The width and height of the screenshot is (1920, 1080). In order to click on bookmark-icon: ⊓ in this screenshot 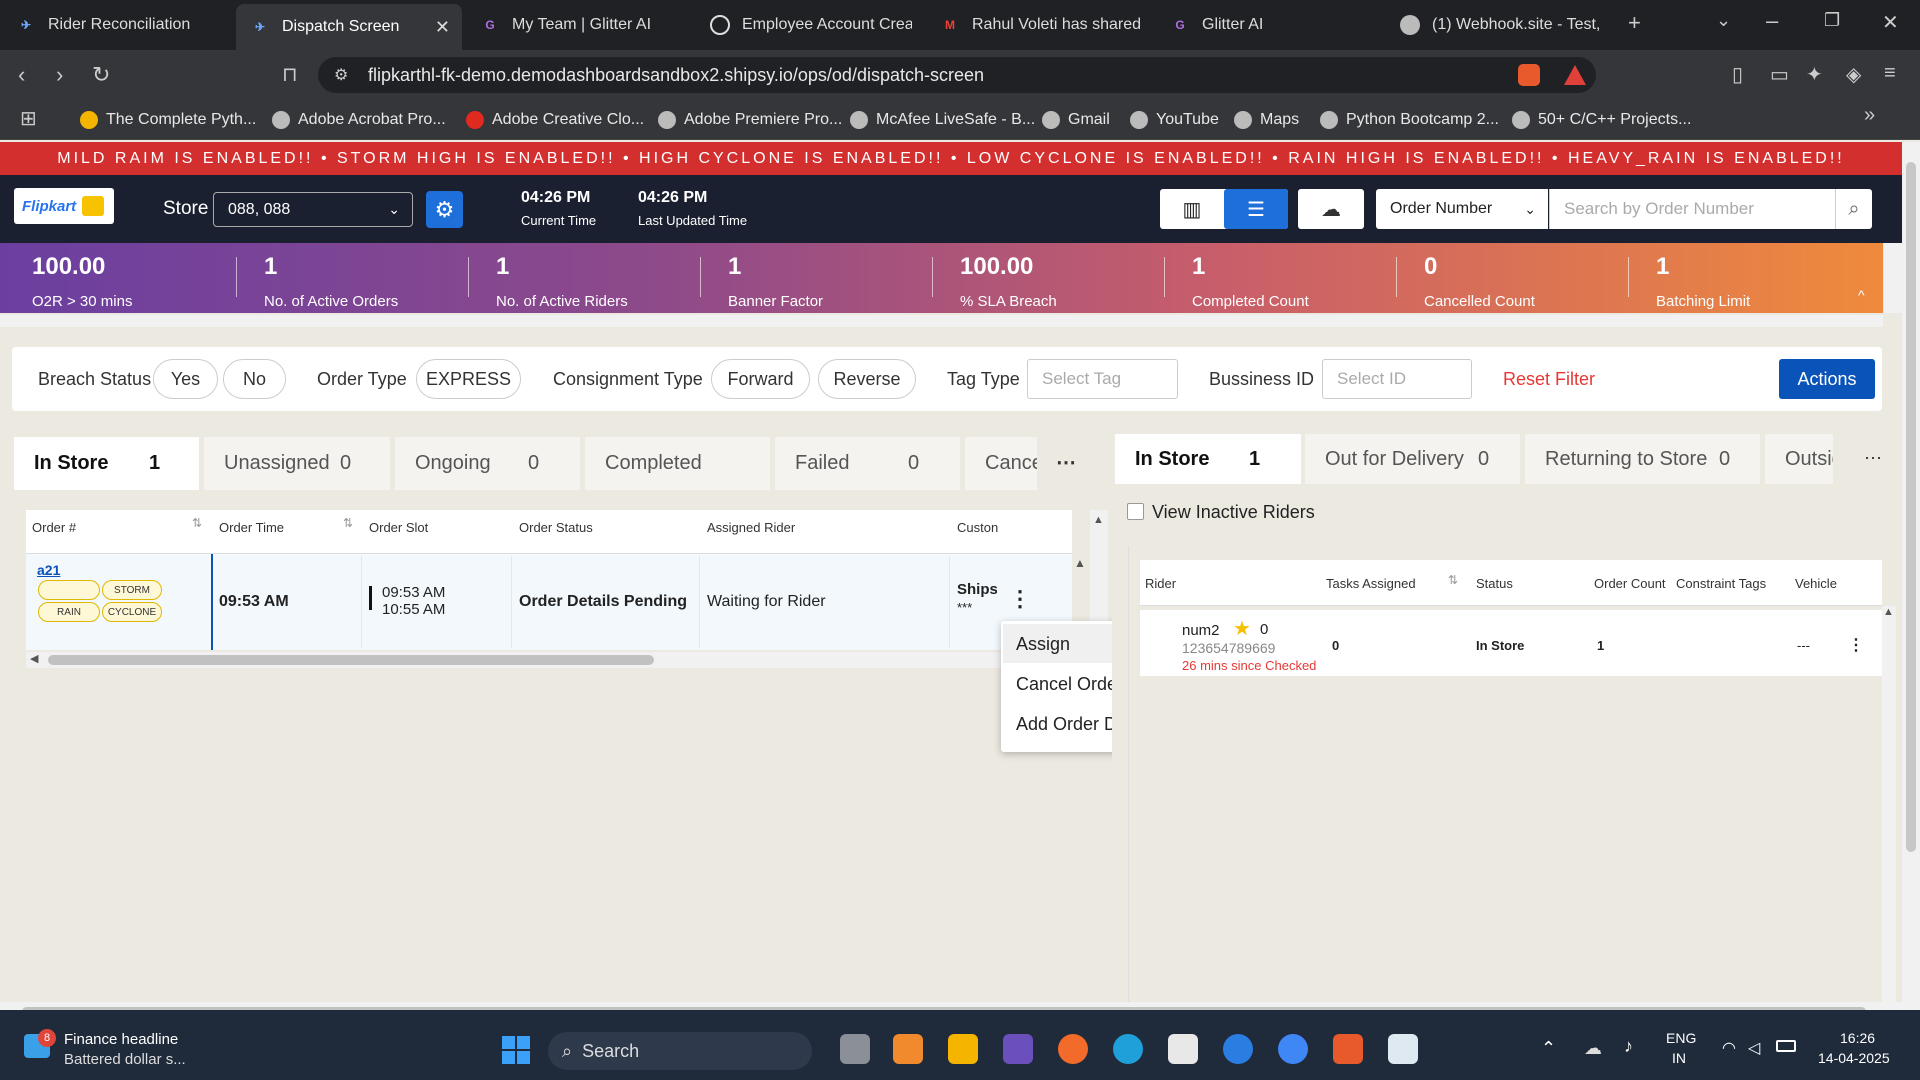, I will do `click(290, 74)`.